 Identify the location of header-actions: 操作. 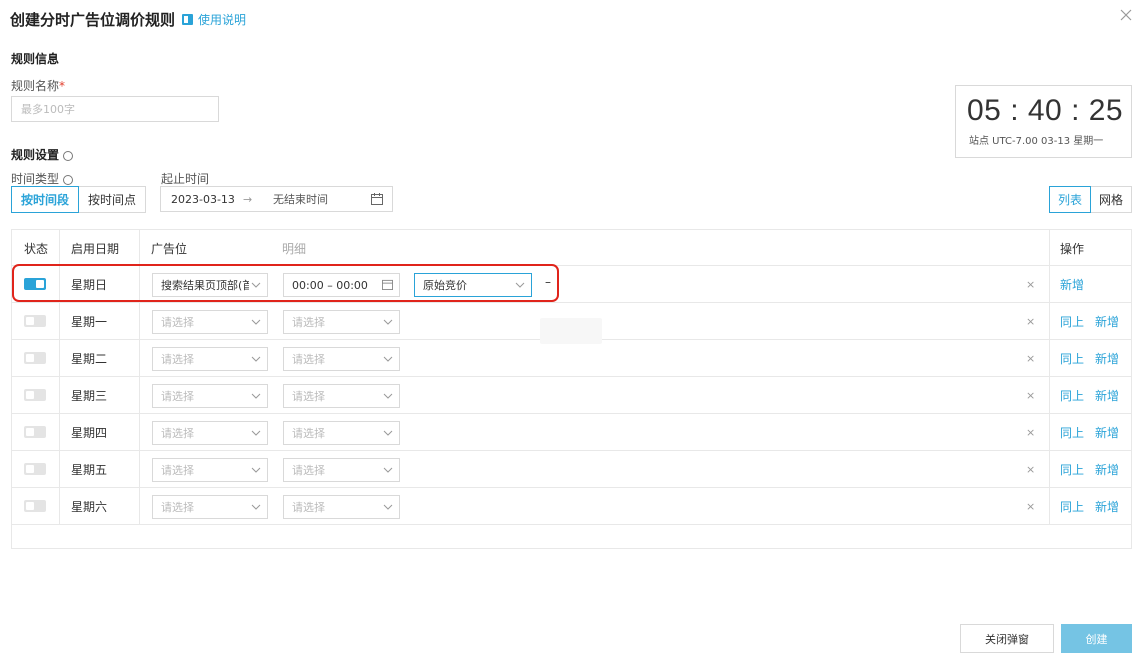
(1072, 248).